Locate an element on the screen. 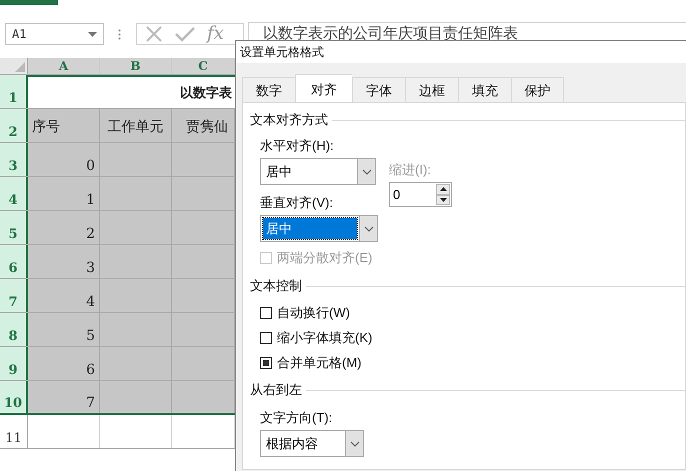 Image resolution: width=686 pixels, height=471 pixels. checkbox-label: 缩小字体填充(K) is located at coordinates (324, 337).